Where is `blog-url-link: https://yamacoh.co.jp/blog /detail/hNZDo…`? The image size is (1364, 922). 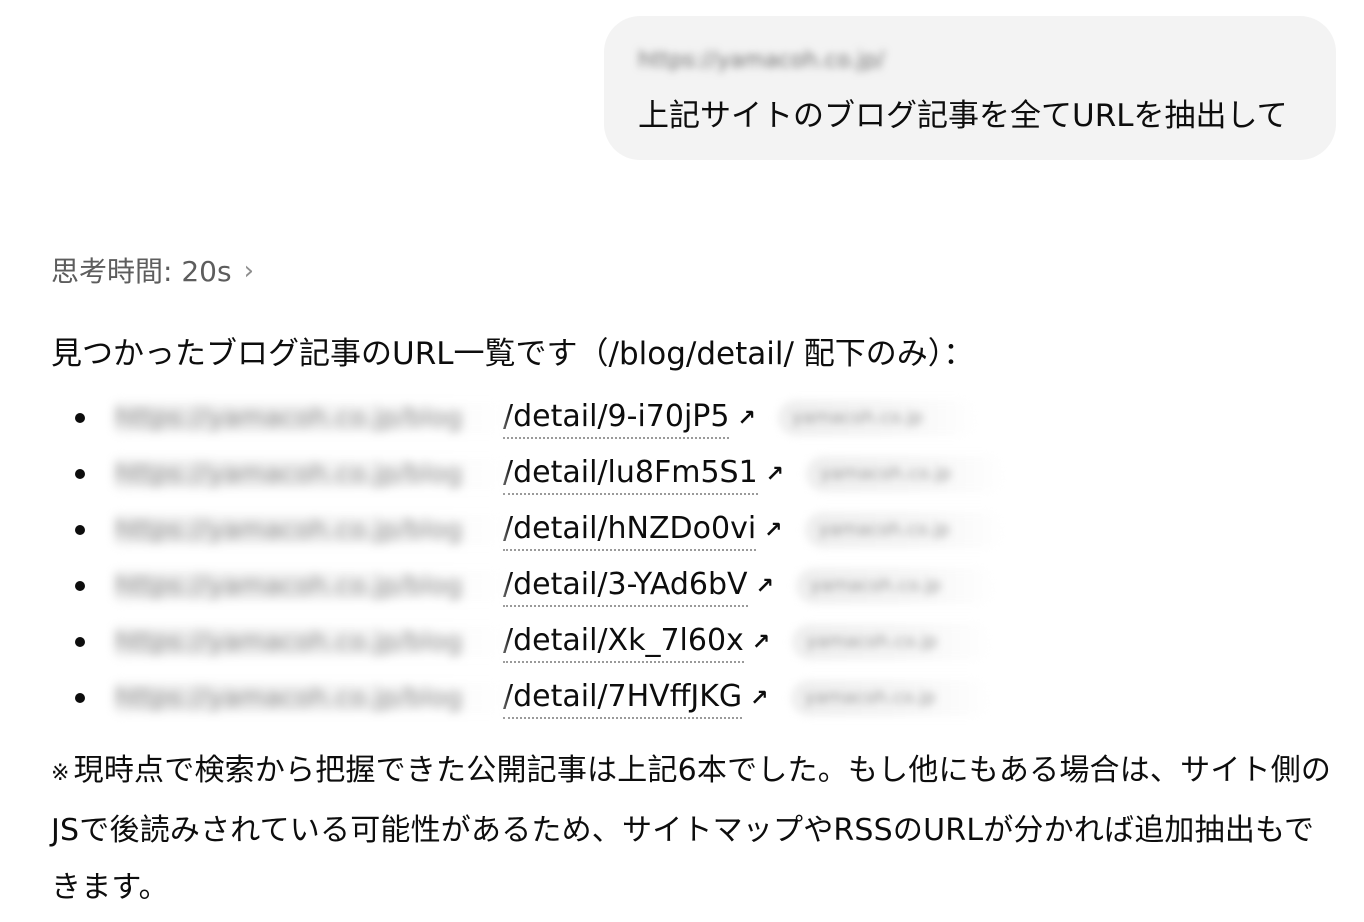
blog-url-link: https://yamacoh.co.jp/blog /detail/hNZDo… is located at coordinates (449, 530).